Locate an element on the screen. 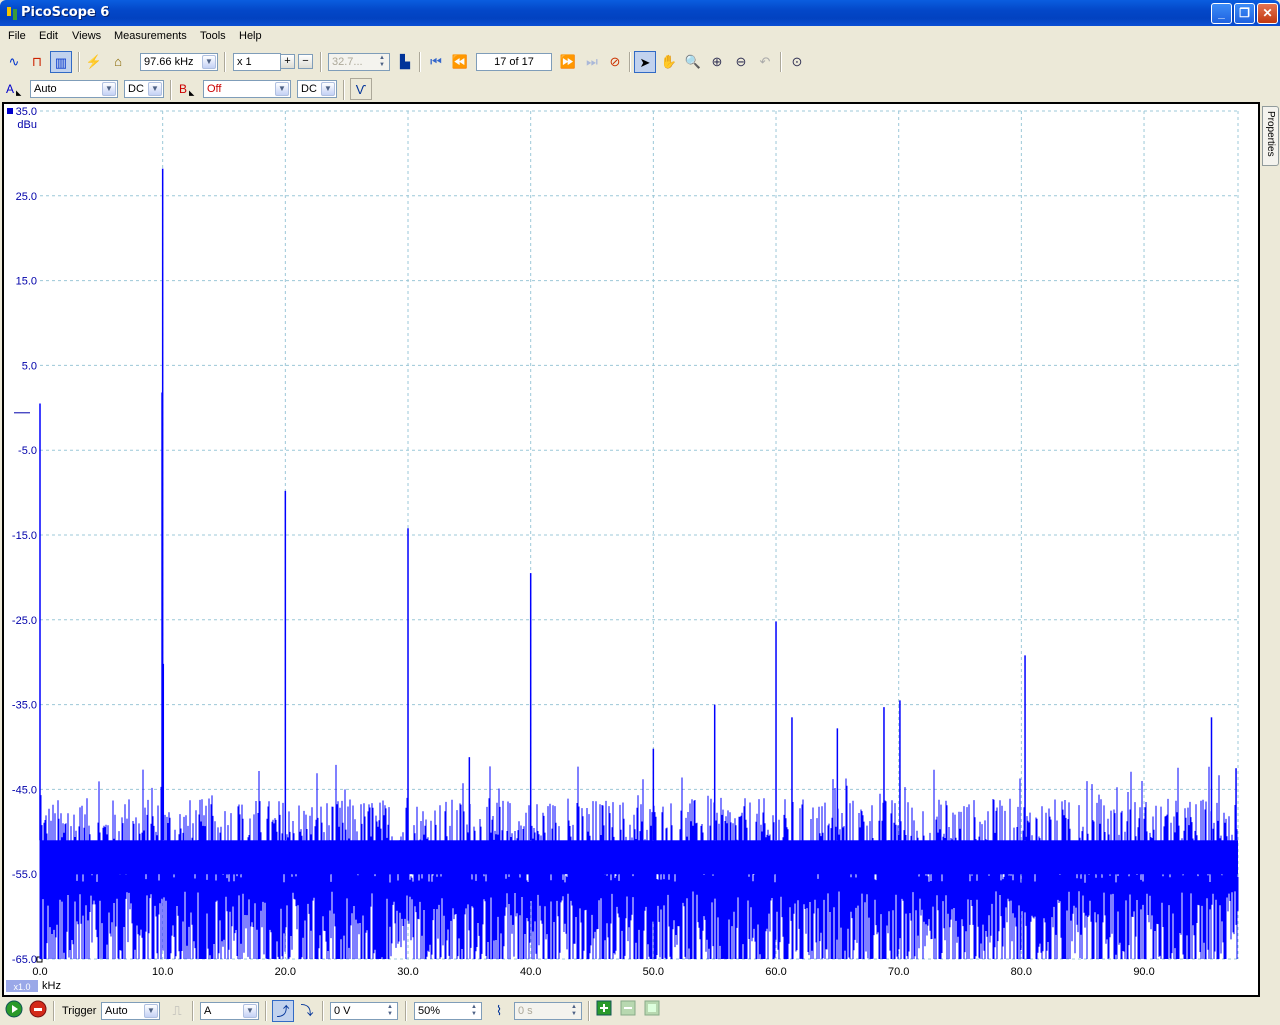  channel-a-options-icon: ◣ is located at coordinates (18, 93).